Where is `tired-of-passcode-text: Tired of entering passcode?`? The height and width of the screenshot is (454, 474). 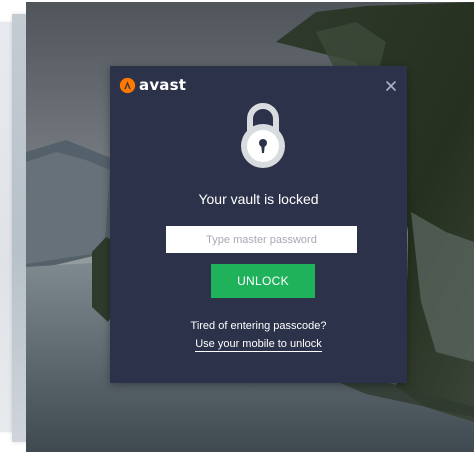
tired-of-passcode-text: Tired of entering passcode? is located at coordinates (258, 326).